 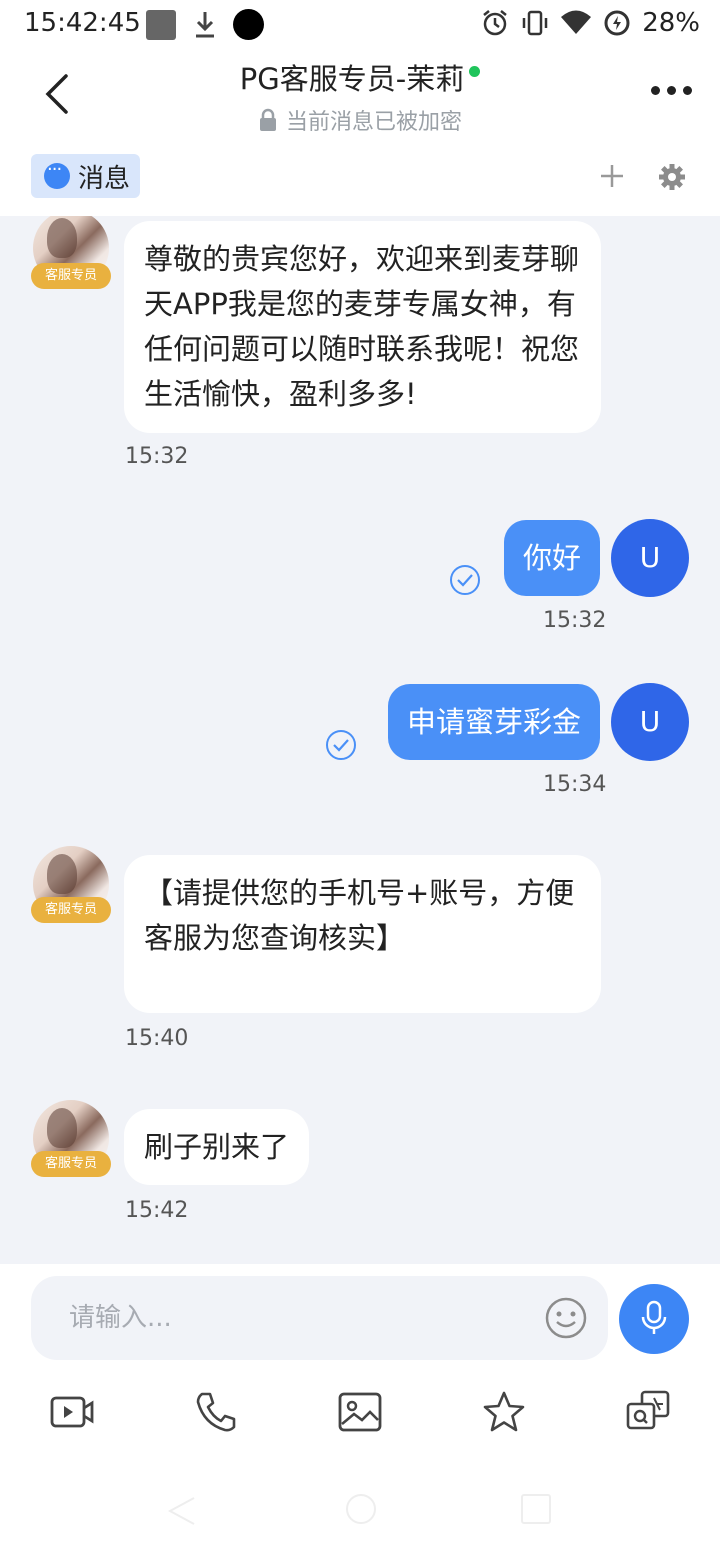 What do you see at coordinates (575, 784) in the screenshot?
I see `message-time: 15:34` at bounding box center [575, 784].